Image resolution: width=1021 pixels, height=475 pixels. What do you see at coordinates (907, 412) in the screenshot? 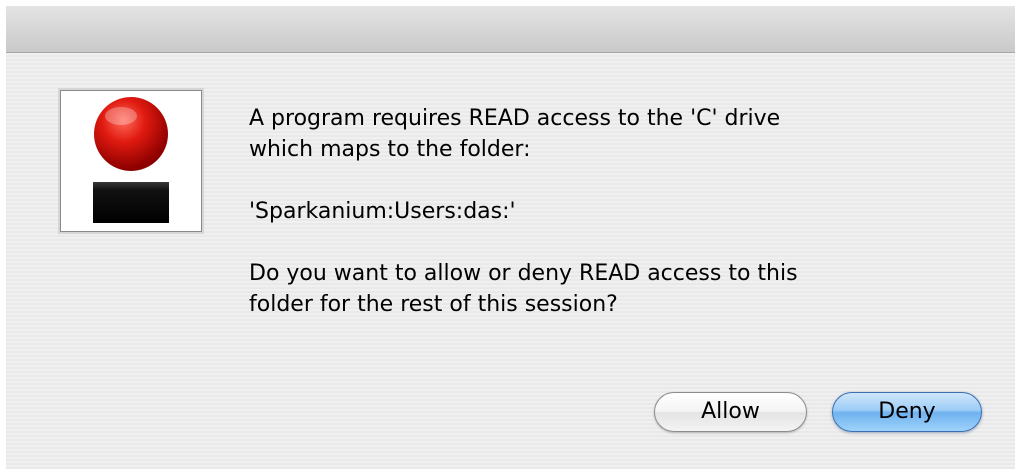
I see `deny-button: Deny` at bounding box center [907, 412].